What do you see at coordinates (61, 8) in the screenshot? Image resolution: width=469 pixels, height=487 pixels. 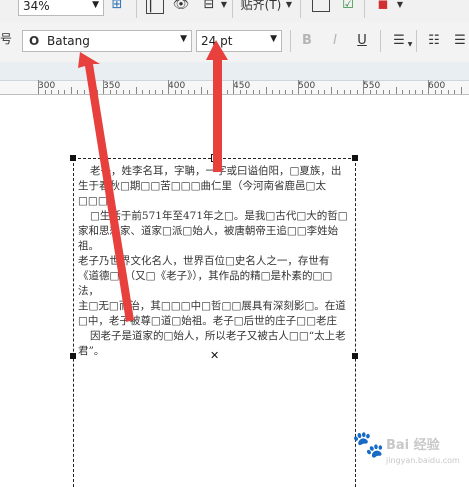 I see `zoom-select: 34% ▼` at bounding box center [61, 8].